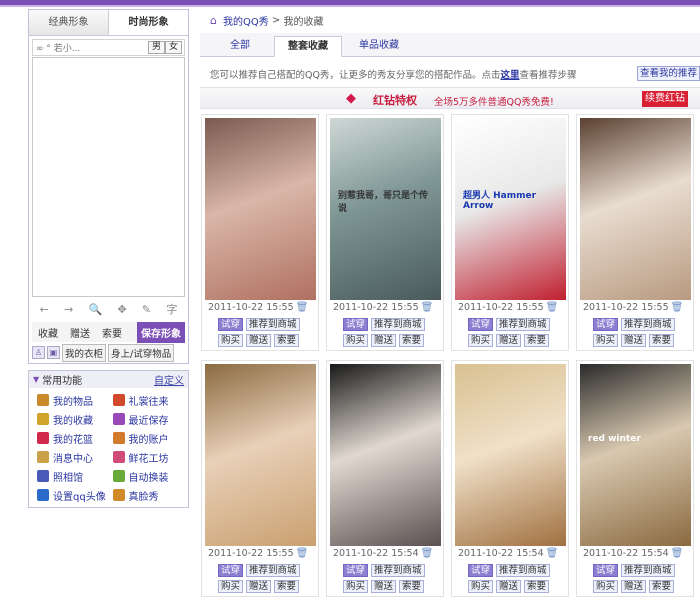 The width and height of the screenshot is (700, 605). Describe the element at coordinates (53, 352) in the screenshot. I see `wardrobe-icon: ▣` at that location.